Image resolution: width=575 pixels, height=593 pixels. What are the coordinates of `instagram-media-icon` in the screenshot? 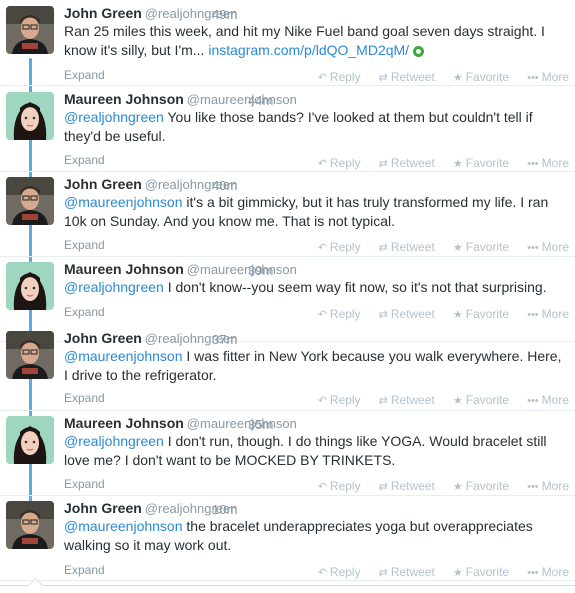 It's located at (419, 51).